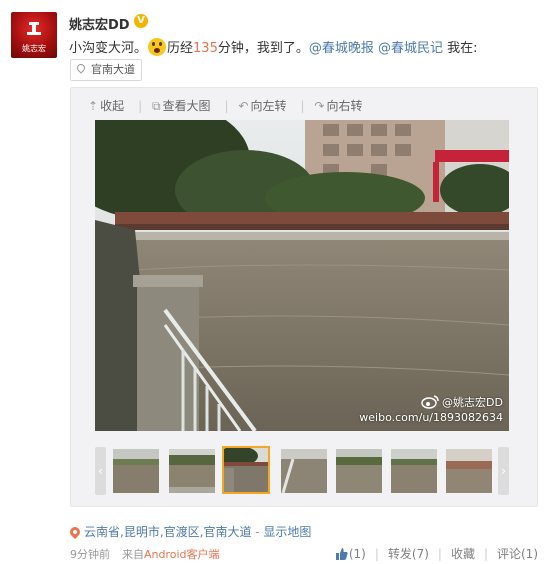 This screenshot has width=550, height=564. What do you see at coordinates (34, 28) in the screenshot?
I see `avatar-logo-icon` at bounding box center [34, 28].